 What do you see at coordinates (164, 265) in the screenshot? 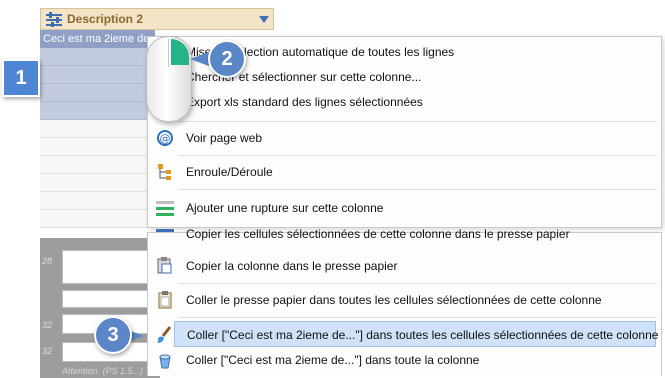
I see `copy-column-icon` at bounding box center [164, 265].